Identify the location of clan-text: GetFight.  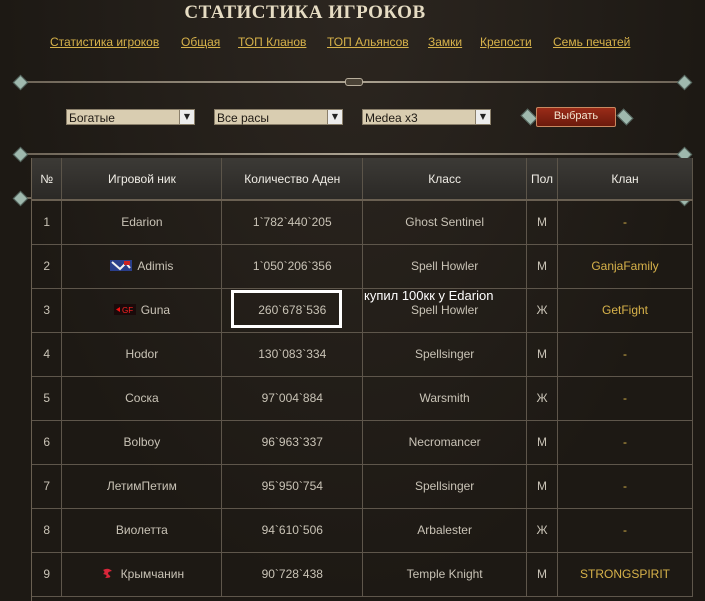
(625, 310).